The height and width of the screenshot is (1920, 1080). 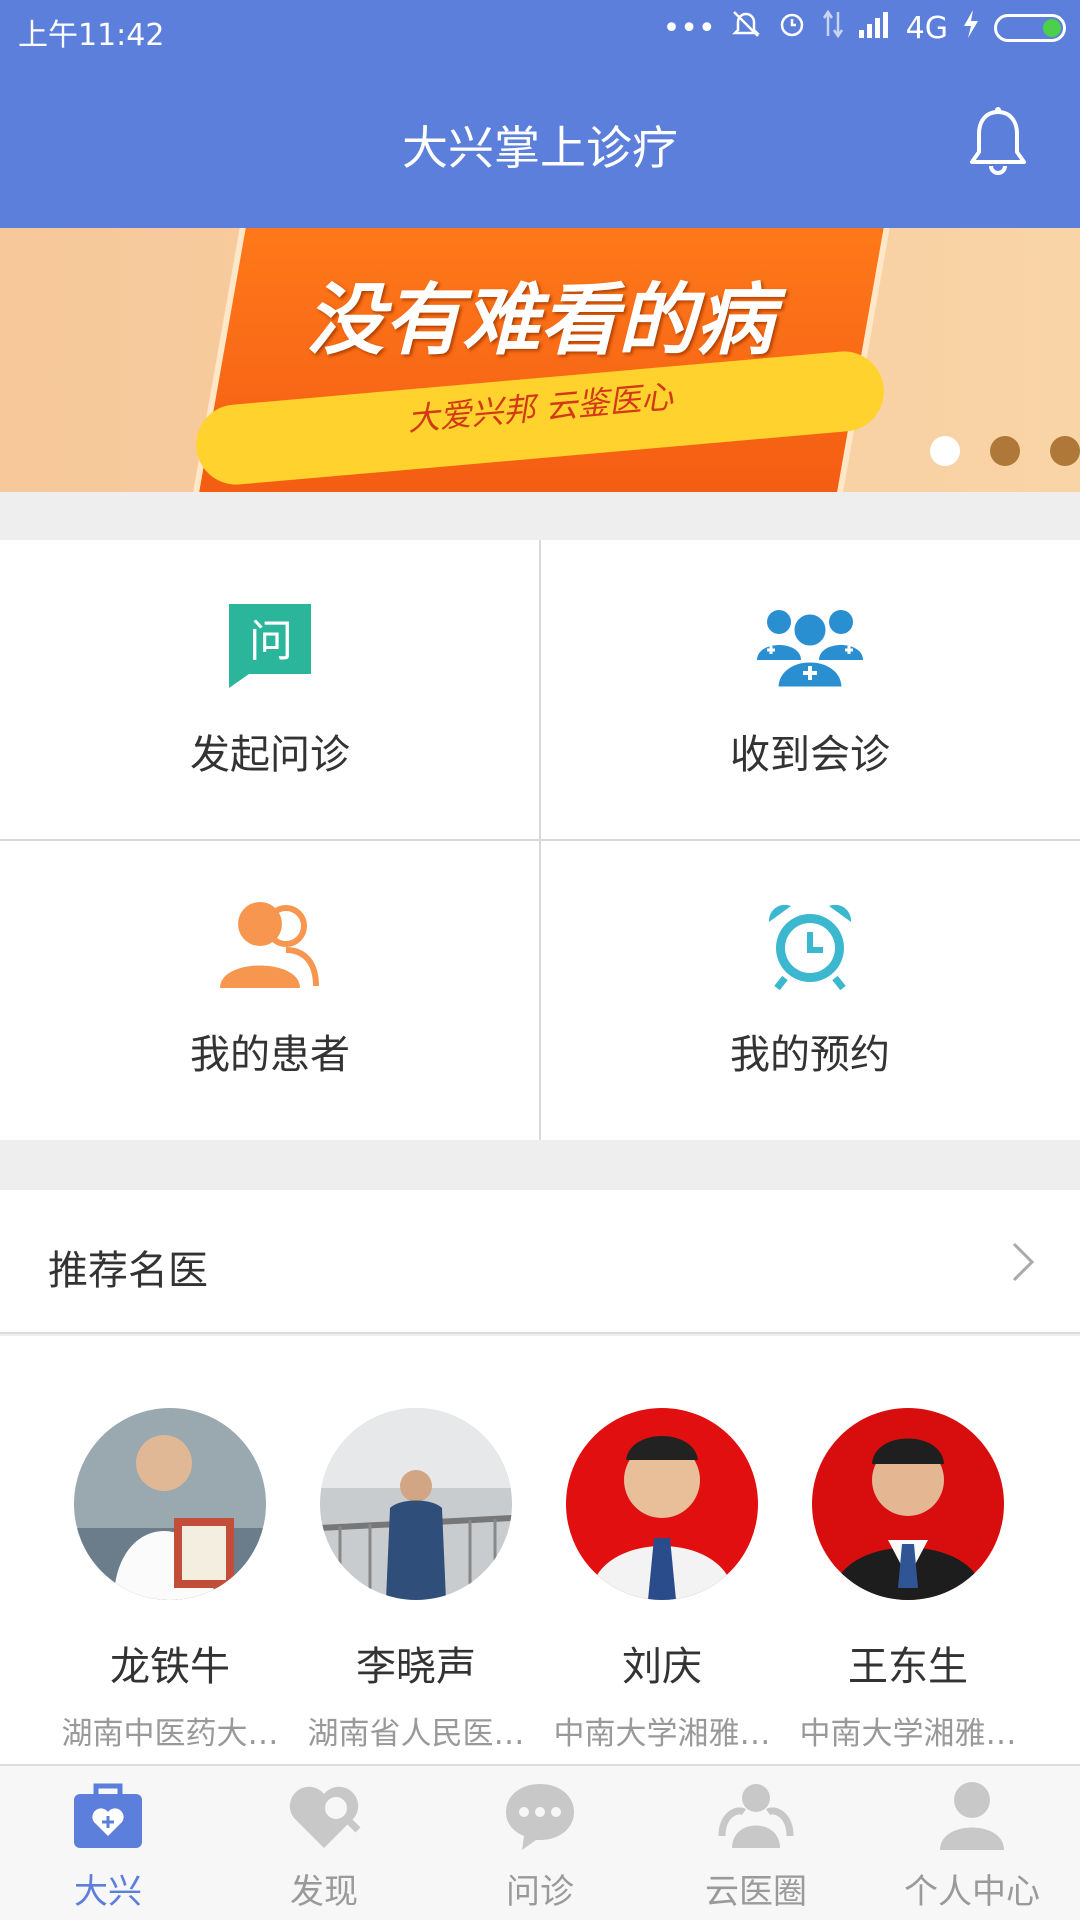 I want to click on chat-bubble-icon, so click(x=540, y=1817).